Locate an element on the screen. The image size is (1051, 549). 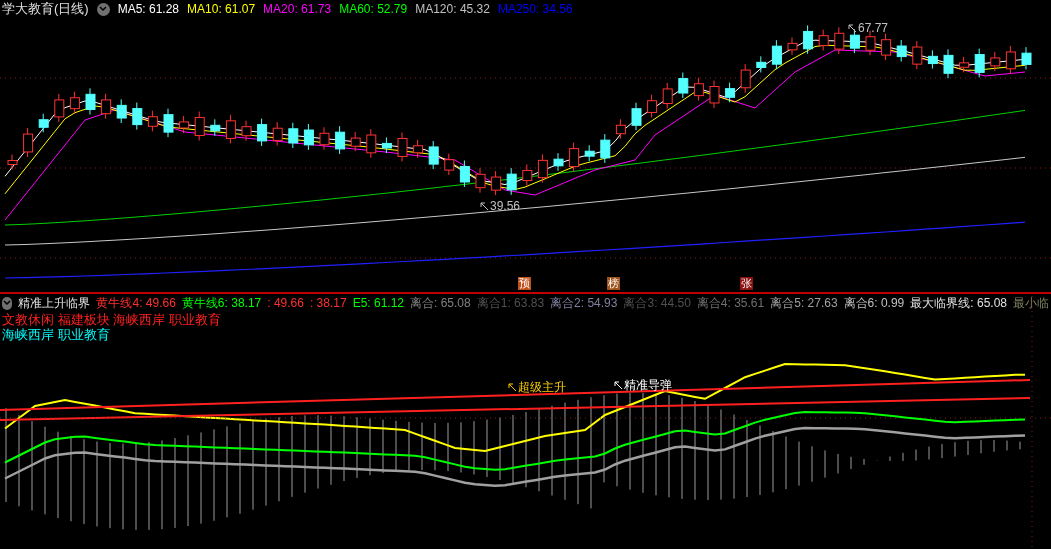
indicator-legend-item: 离合3: 44.50 is located at coordinates (657, 303).